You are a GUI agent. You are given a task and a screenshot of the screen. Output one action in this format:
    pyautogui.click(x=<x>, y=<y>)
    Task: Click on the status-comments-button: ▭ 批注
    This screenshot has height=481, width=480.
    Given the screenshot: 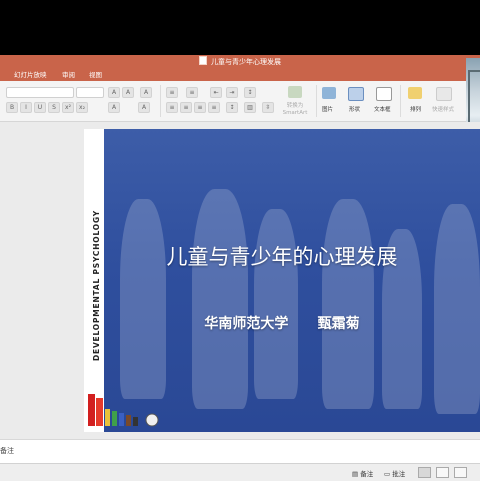 What is the action you would take?
    pyautogui.click(x=394, y=473)
    